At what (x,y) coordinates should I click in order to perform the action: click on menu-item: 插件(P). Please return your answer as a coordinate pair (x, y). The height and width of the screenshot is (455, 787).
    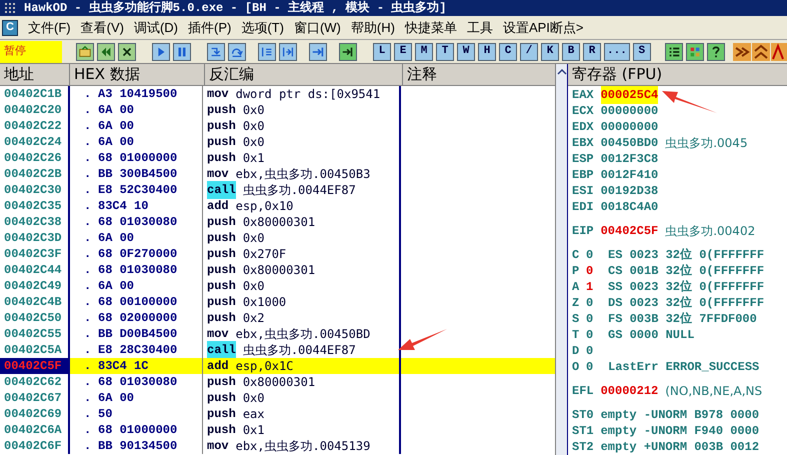
    Looking at the image, I should click on (210, 28).